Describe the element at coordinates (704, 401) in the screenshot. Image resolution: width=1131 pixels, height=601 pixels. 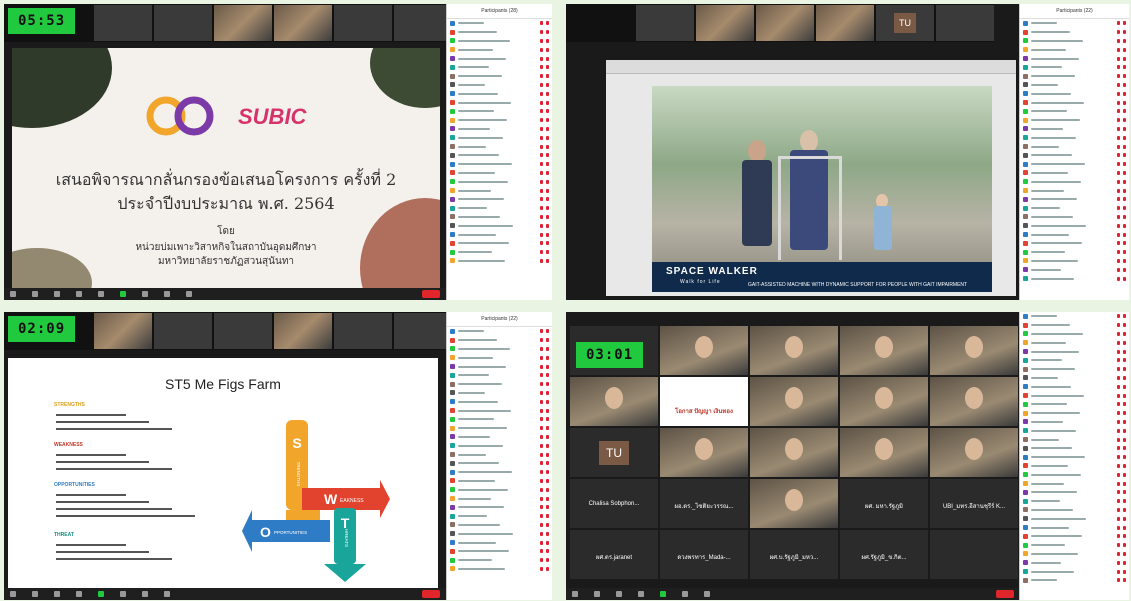
I see `video-tile: โอกาส ปัญญา เงินทอง` at that location.